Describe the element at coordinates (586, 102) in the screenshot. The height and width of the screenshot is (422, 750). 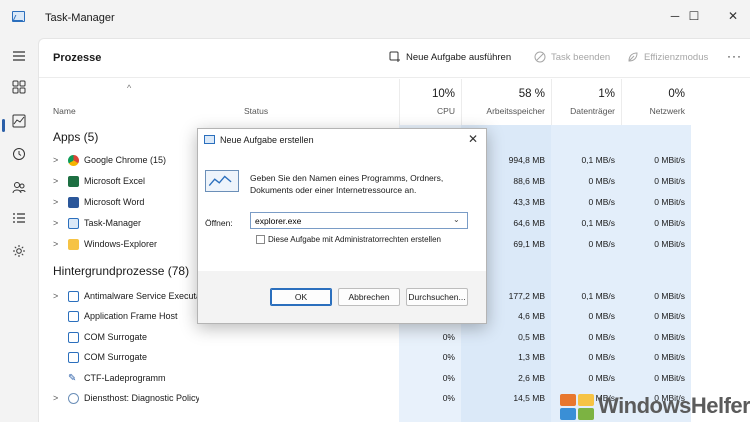
I see `column-header-disk: 1% Datenträger` at that location.